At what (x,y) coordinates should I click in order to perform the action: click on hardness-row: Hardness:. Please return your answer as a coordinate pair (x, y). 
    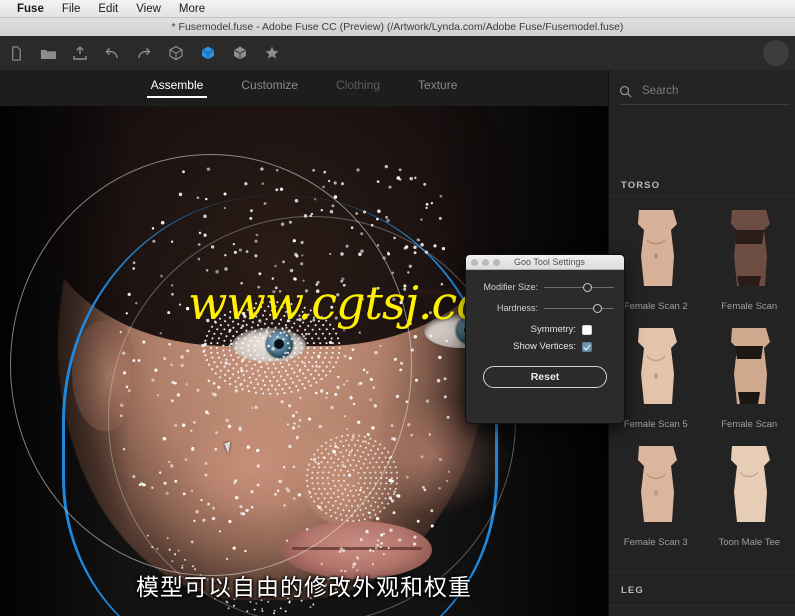
    Looking at the image, I should click on (545, 308).